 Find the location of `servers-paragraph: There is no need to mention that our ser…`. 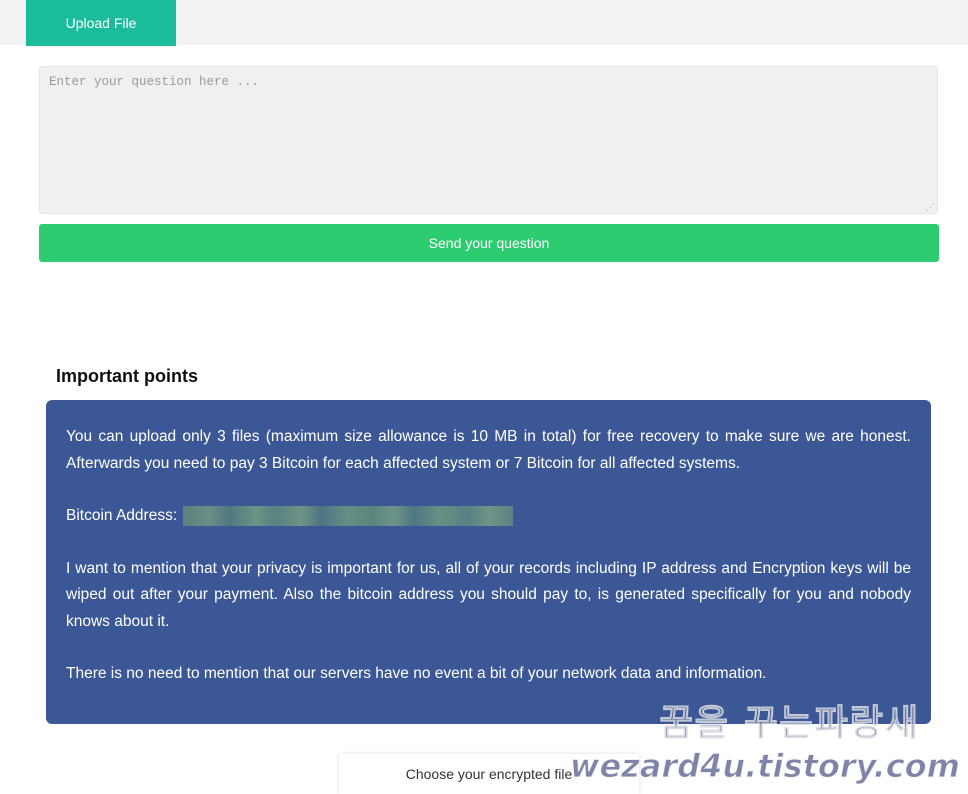

servers-paragraph: There is no need to mention that our ser… is located at coordinates (416, 673).